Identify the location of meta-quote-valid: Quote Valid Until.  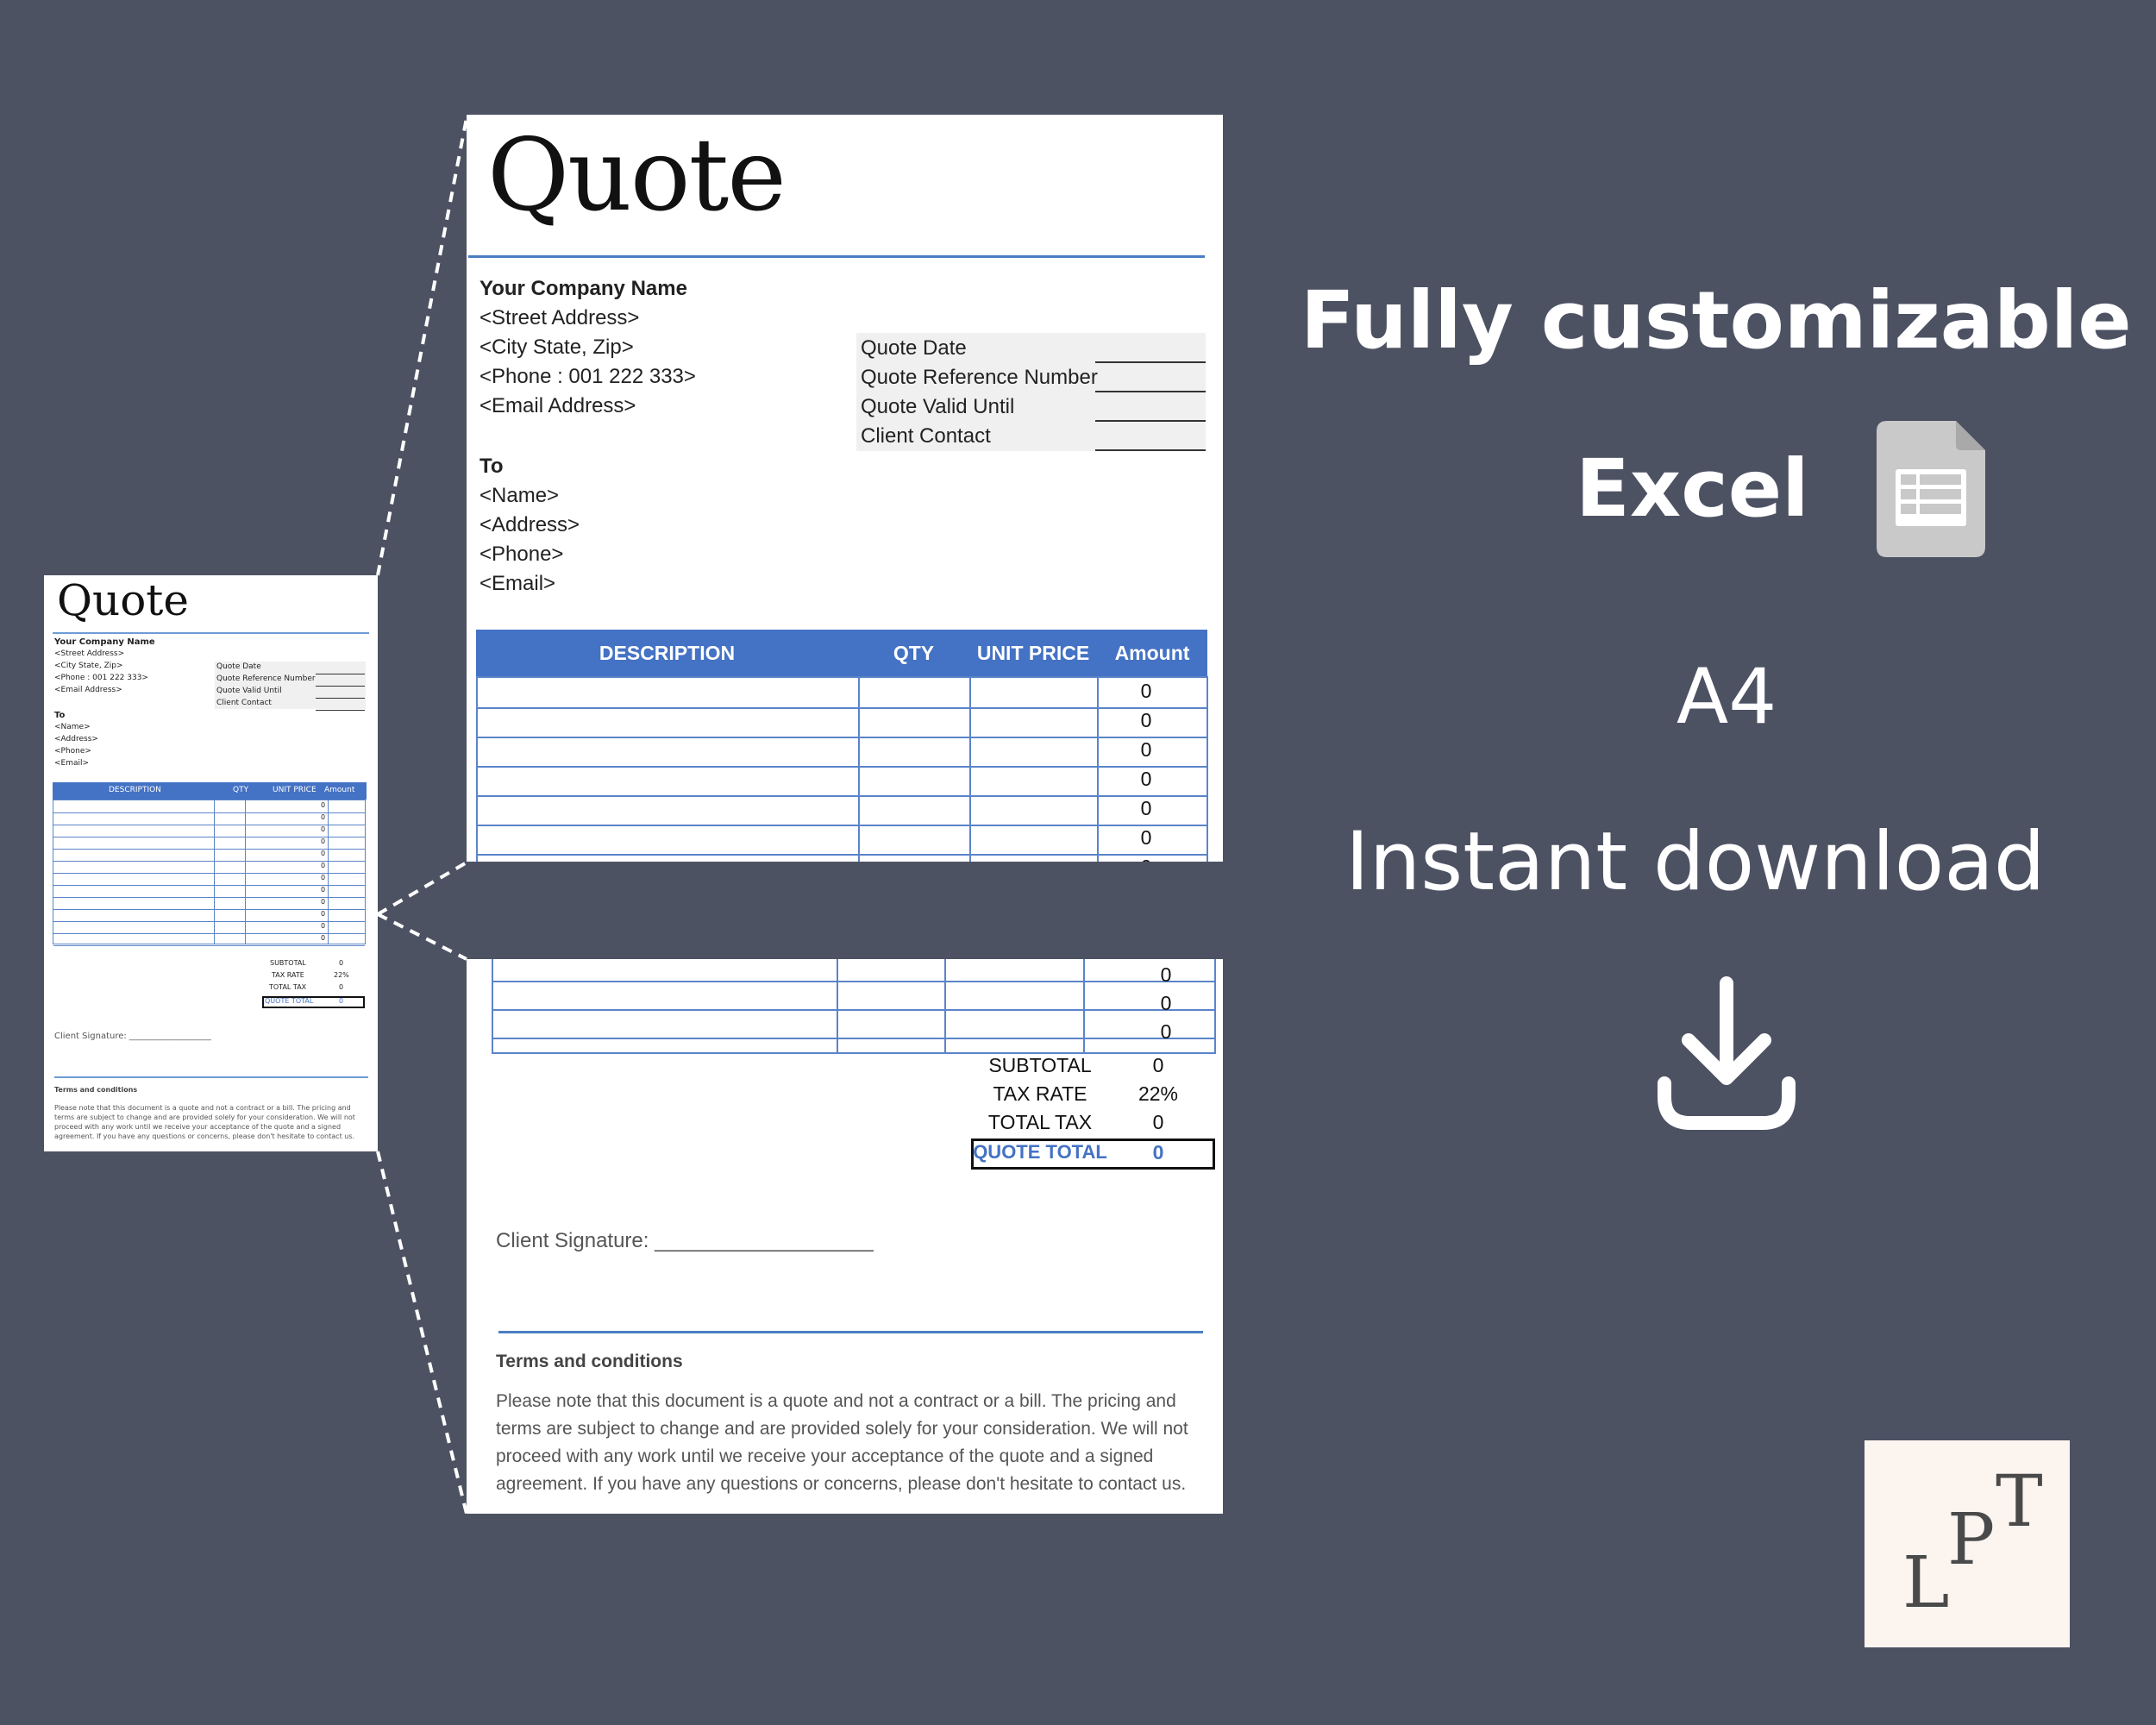
(938, 407).